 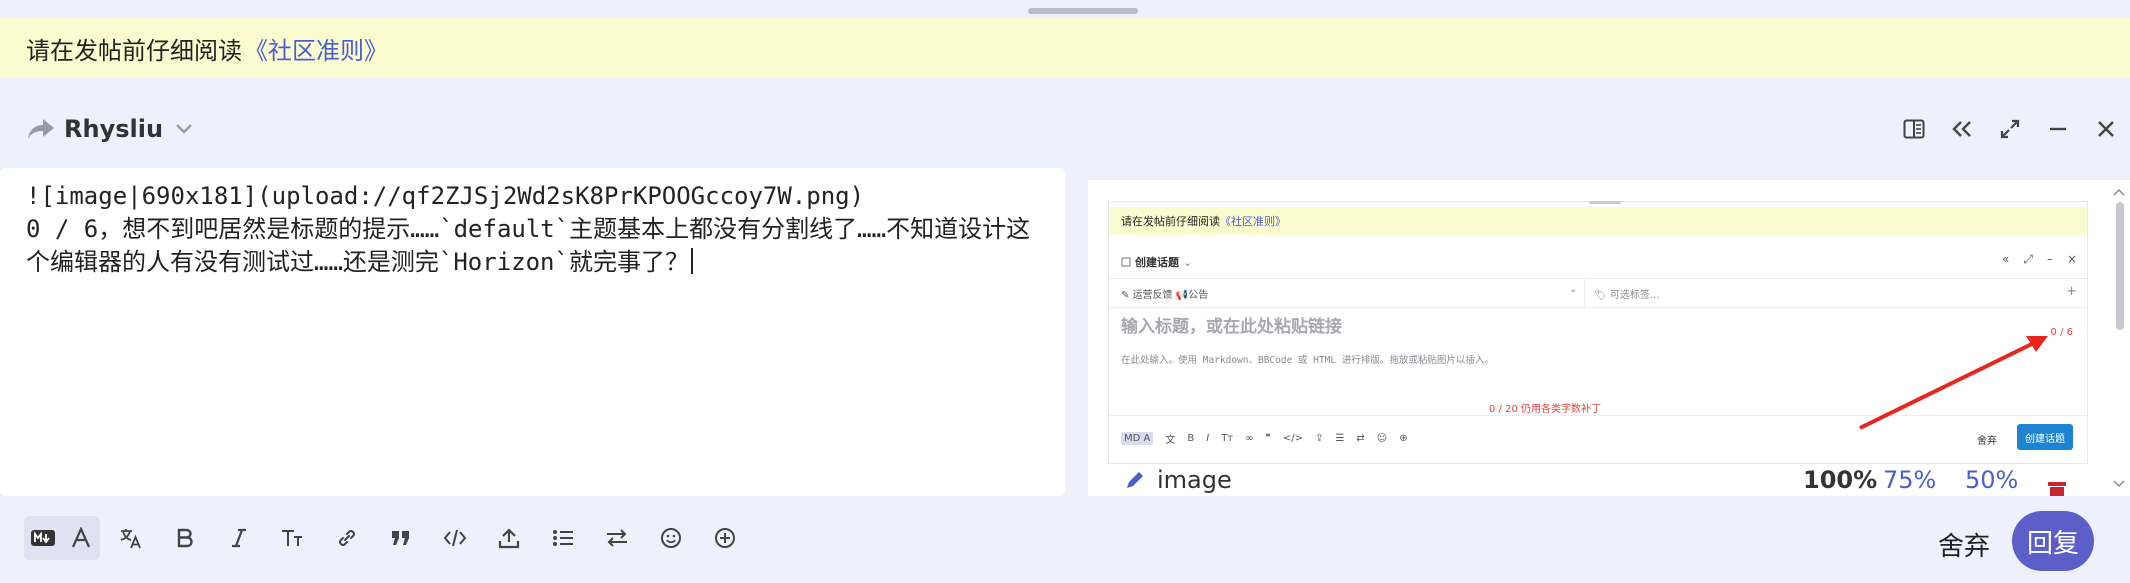 I want to click on italic-icon, so click(x=239, y=538).